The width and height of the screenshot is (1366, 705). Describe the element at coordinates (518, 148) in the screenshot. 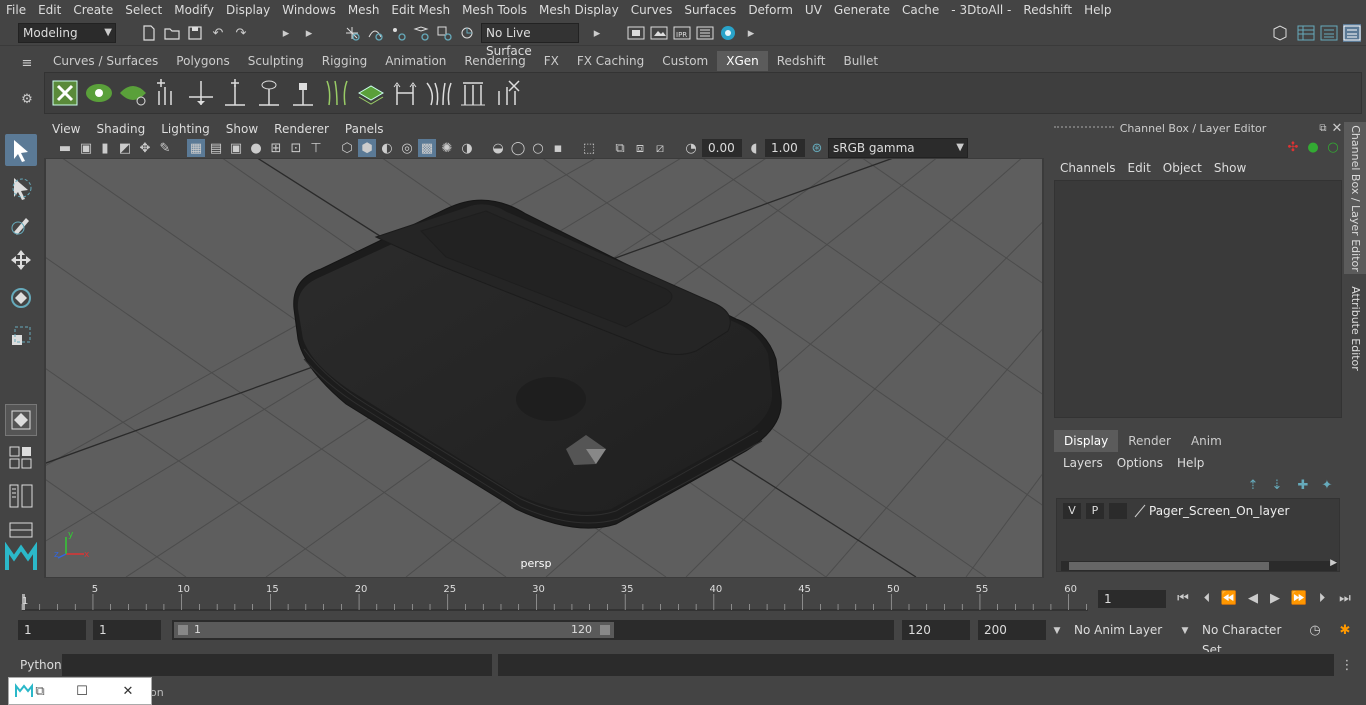

I see `motion-blur-icon: ◯` at that location.